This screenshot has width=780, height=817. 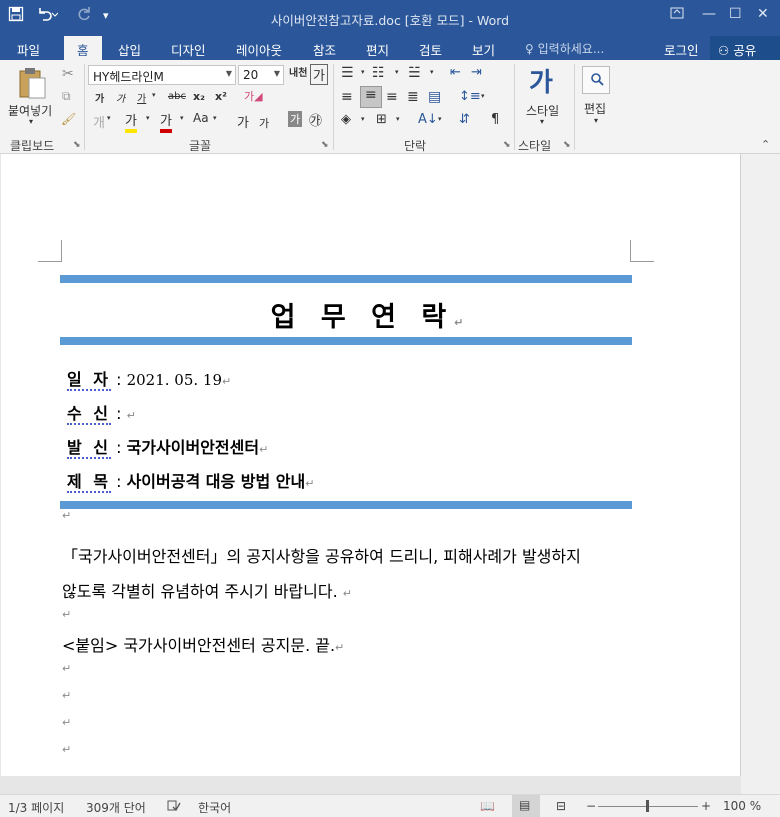 I want to click on align-right-icon: ≡, so click(x=392, y=97).